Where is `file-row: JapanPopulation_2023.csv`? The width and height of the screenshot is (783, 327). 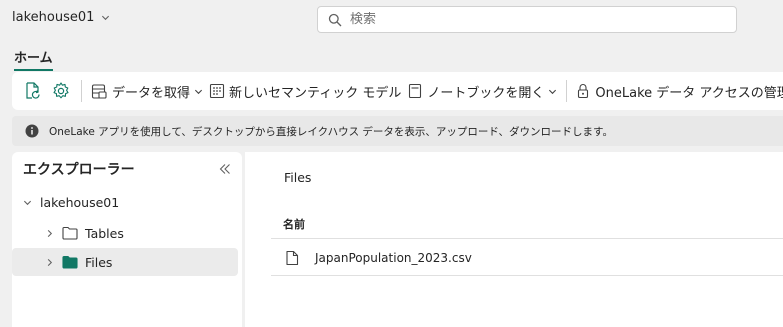 file-row: JapanPopulation_2023.csv is located at coordinates (527, 258).